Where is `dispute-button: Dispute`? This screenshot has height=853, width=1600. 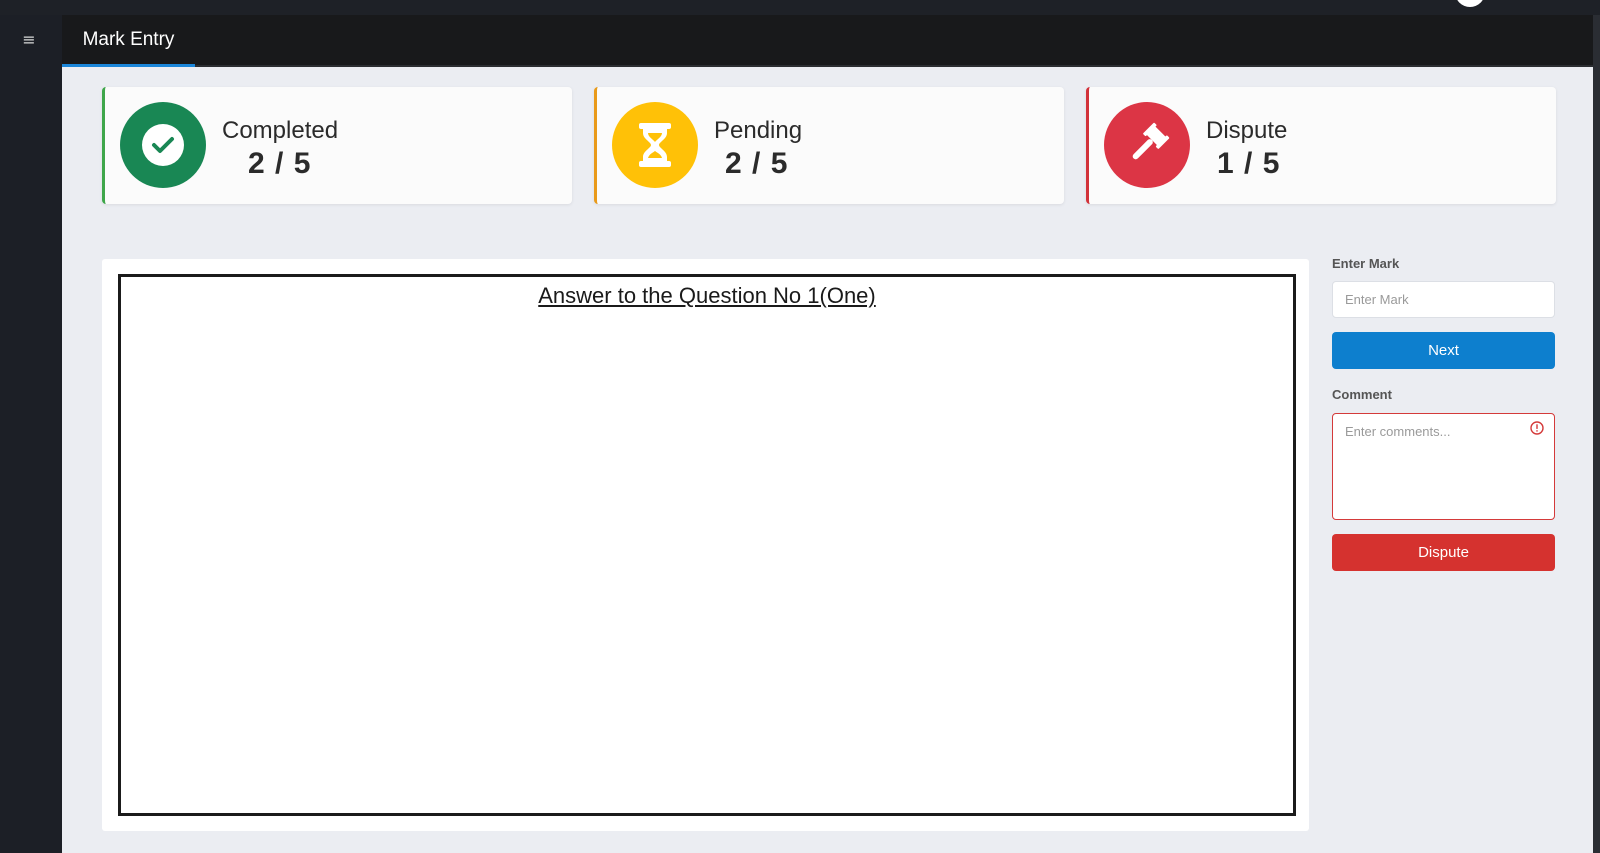
dispute-button: Dispute is located at coordinates (1443, 552).